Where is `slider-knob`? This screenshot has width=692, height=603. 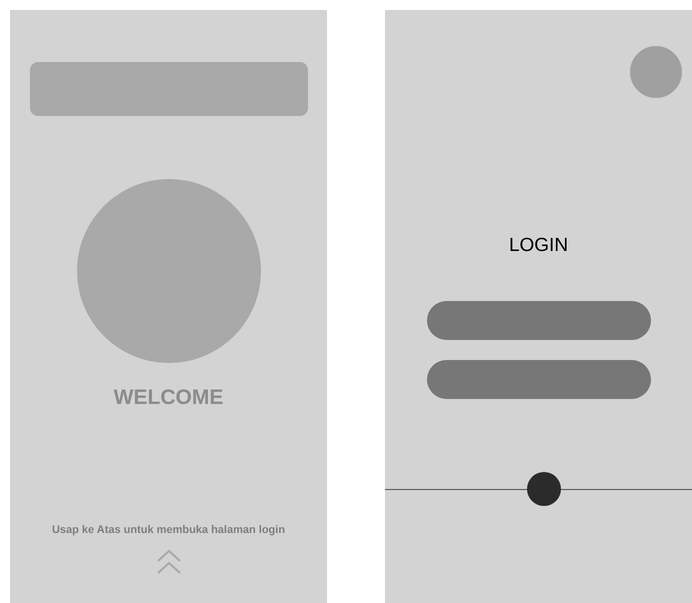 slider-knob is located at coordinates (544, 489).